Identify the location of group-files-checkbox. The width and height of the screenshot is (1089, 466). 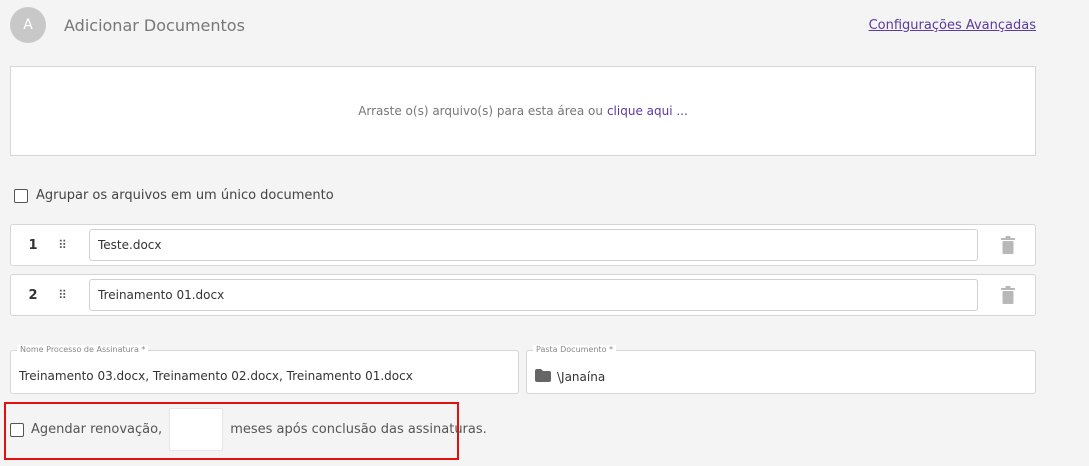
(21, 195).